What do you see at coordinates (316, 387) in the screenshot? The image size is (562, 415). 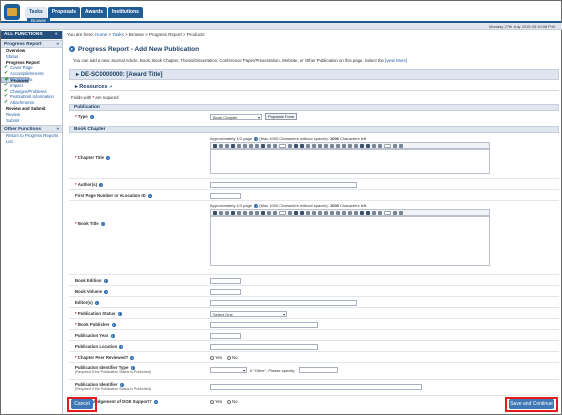 I see `identifier-input` at bounding box center [316, 387].